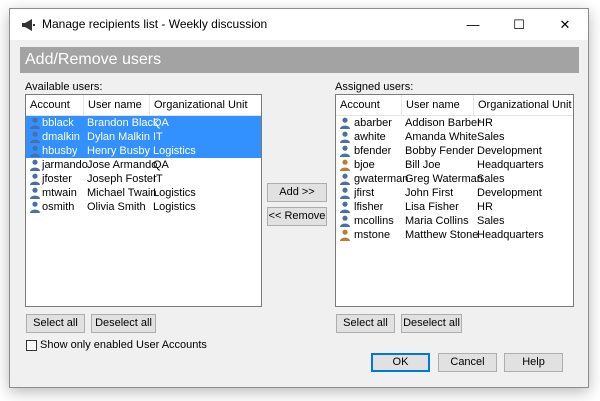  I want to click on section-banner: Add/Remove users, so click(299, 60).